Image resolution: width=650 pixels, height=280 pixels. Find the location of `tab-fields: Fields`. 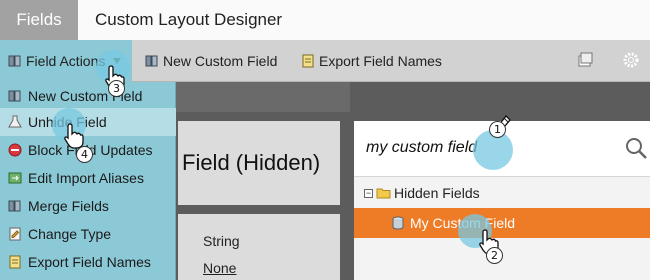

tab-fields: Fields is located at coordinates (39, 20).